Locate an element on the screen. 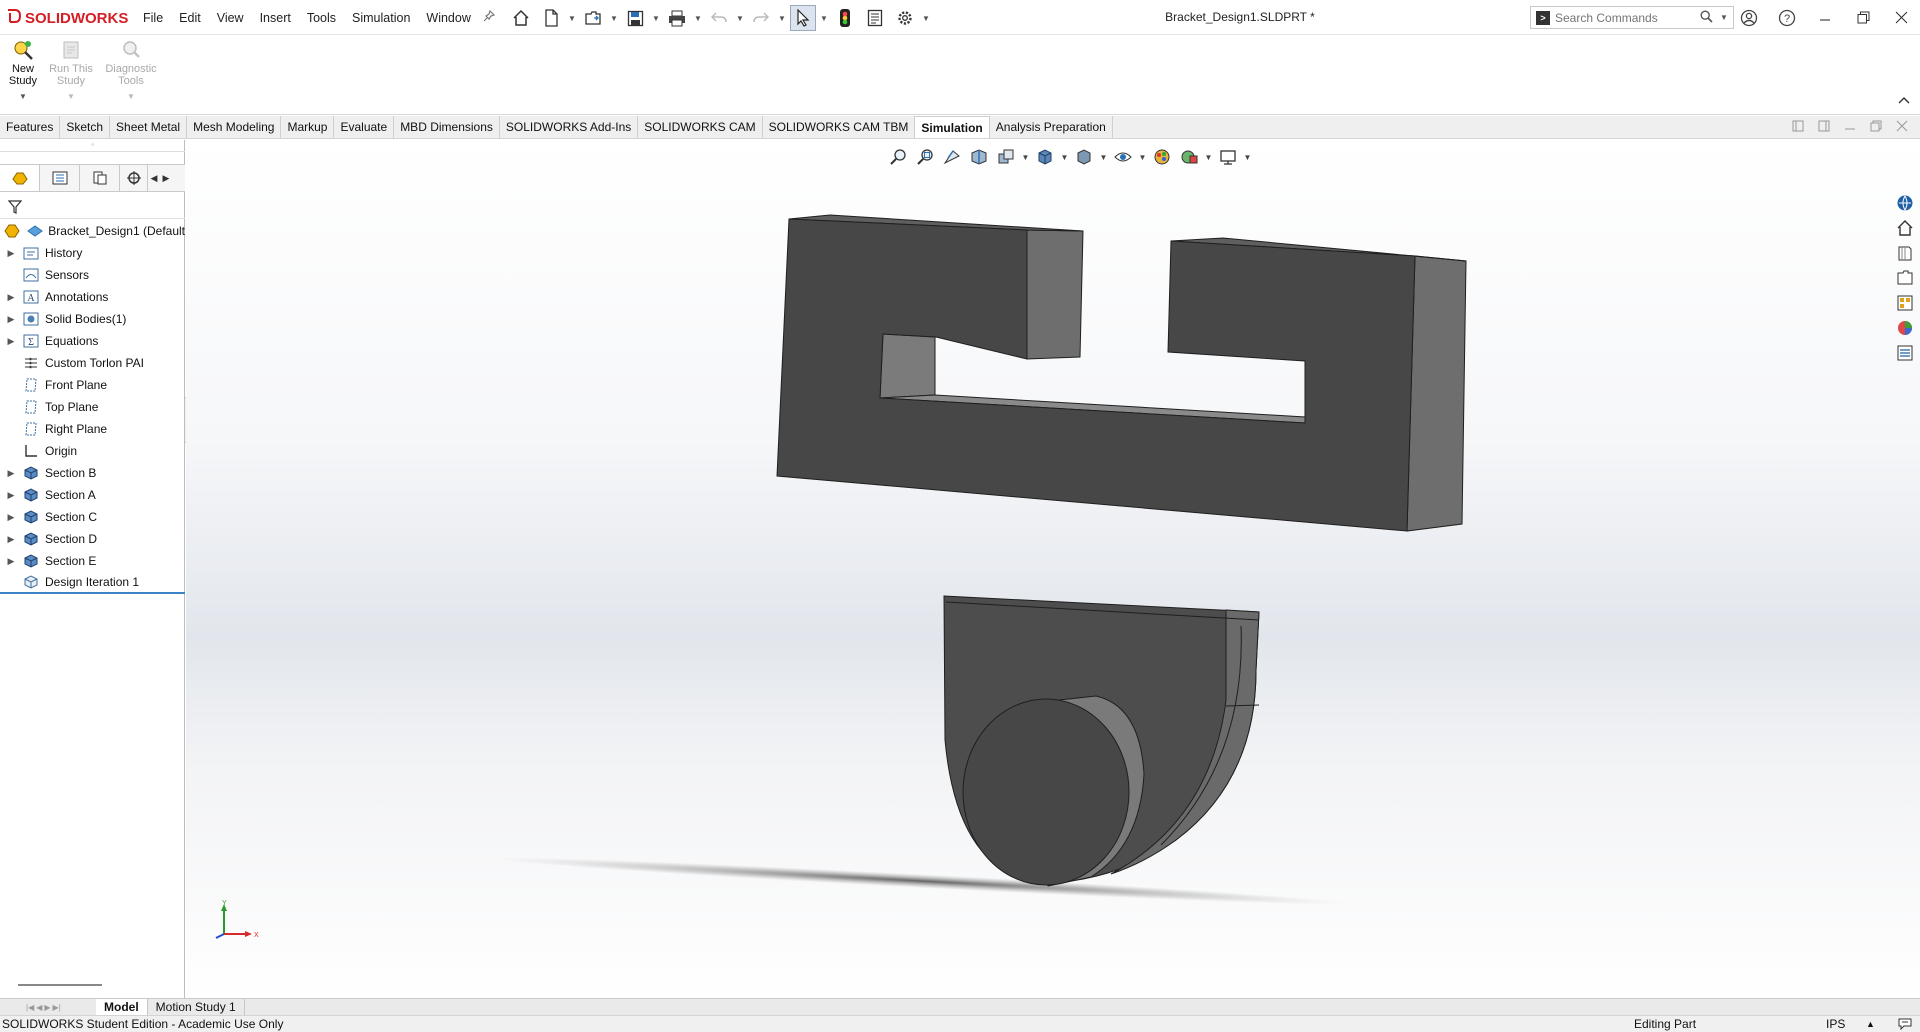 This screenshot has width=1920, height=1032. tree-item-sensors: Sensors is located at coordinates (92, 275).